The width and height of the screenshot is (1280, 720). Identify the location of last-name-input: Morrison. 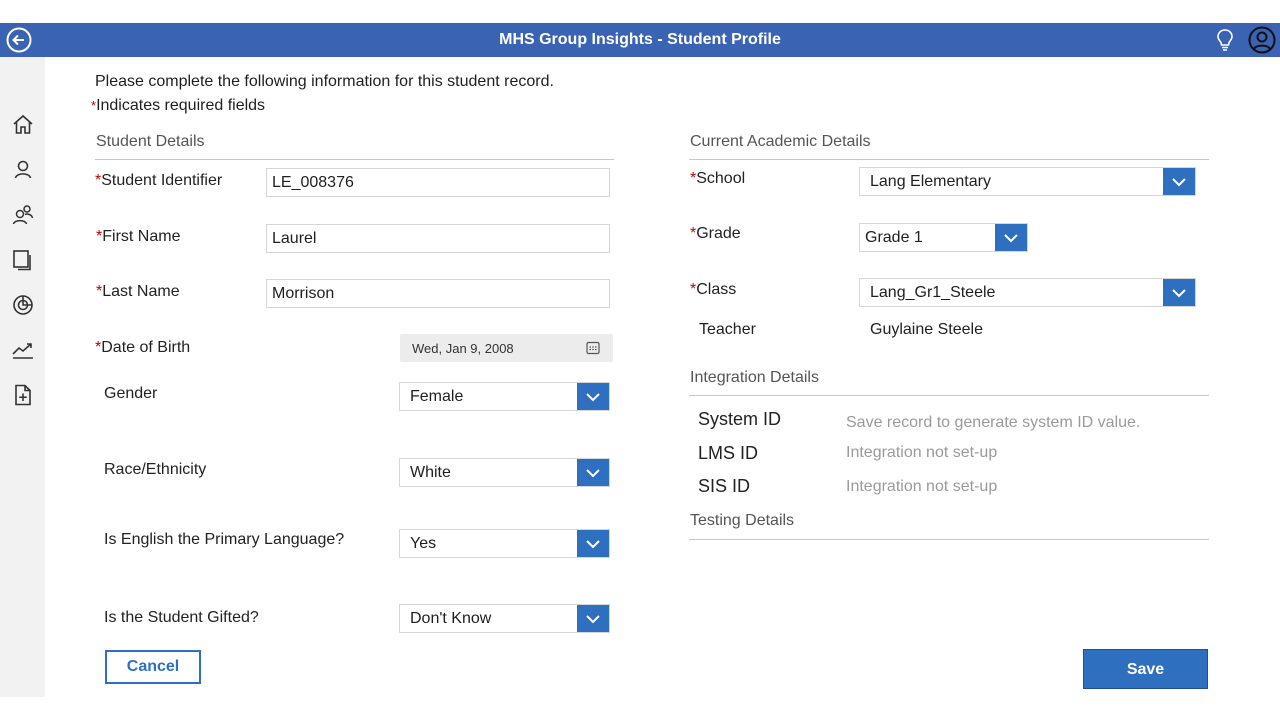
(438, 293).